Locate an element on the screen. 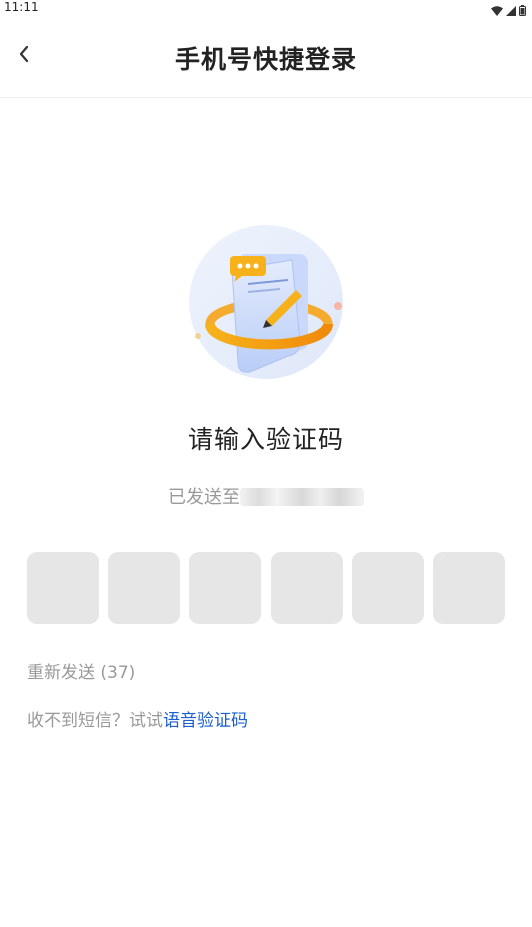 Image resolution: width=532 pixels, height=927 pixels. status-bar: 11:11 is located at coordinates (266, 8).